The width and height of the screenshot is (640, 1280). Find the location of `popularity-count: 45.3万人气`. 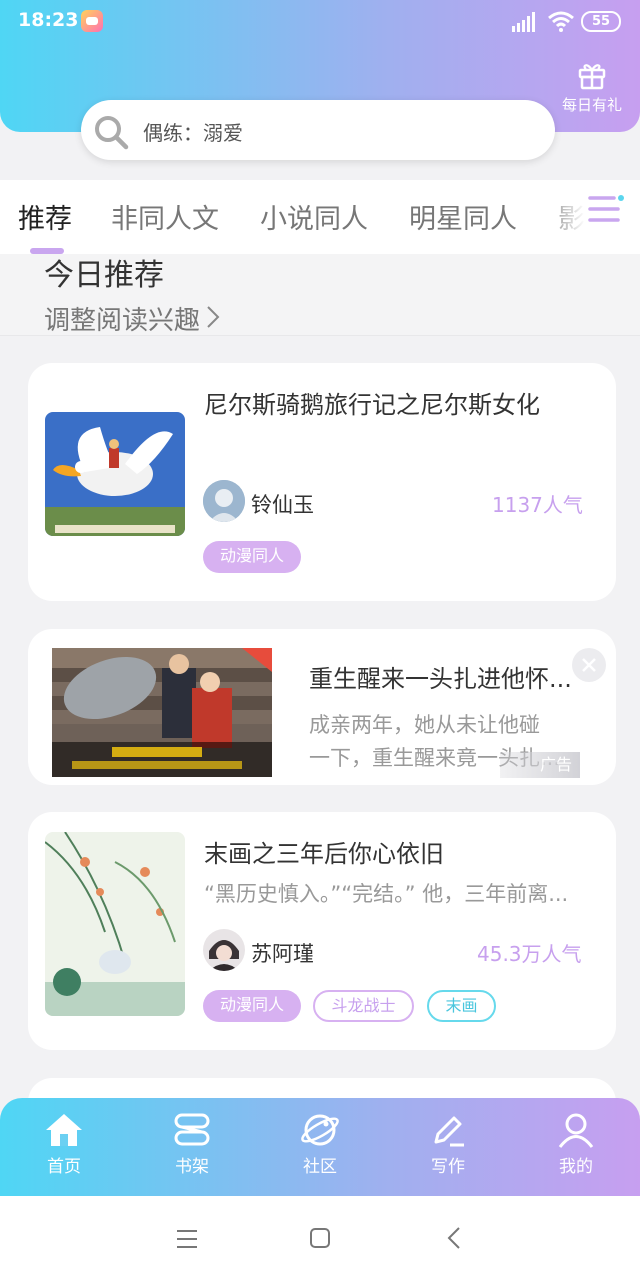

popularity-count: 45.3万人气 is located at coordinates (529, 954).